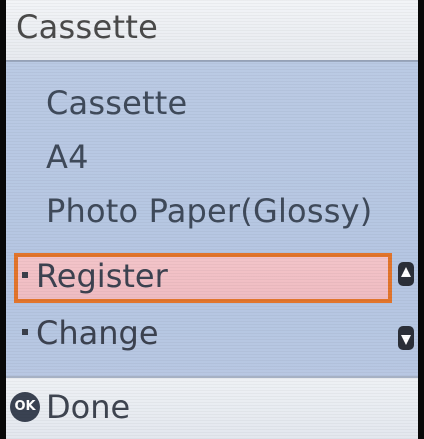  What do you see at coordinates (209, 211) in the screenshot?
I see `paper-type-value: Photo Paper(Glossy)` at bounding box center [209, 211].